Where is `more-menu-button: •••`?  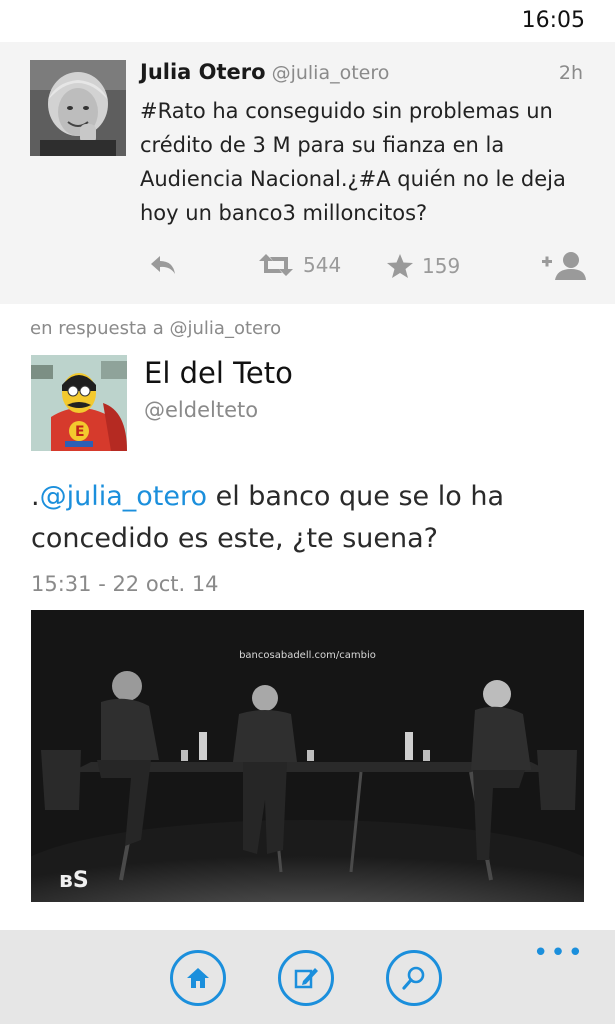 more-menu-button: ••• is located at coordinates (559, 953).